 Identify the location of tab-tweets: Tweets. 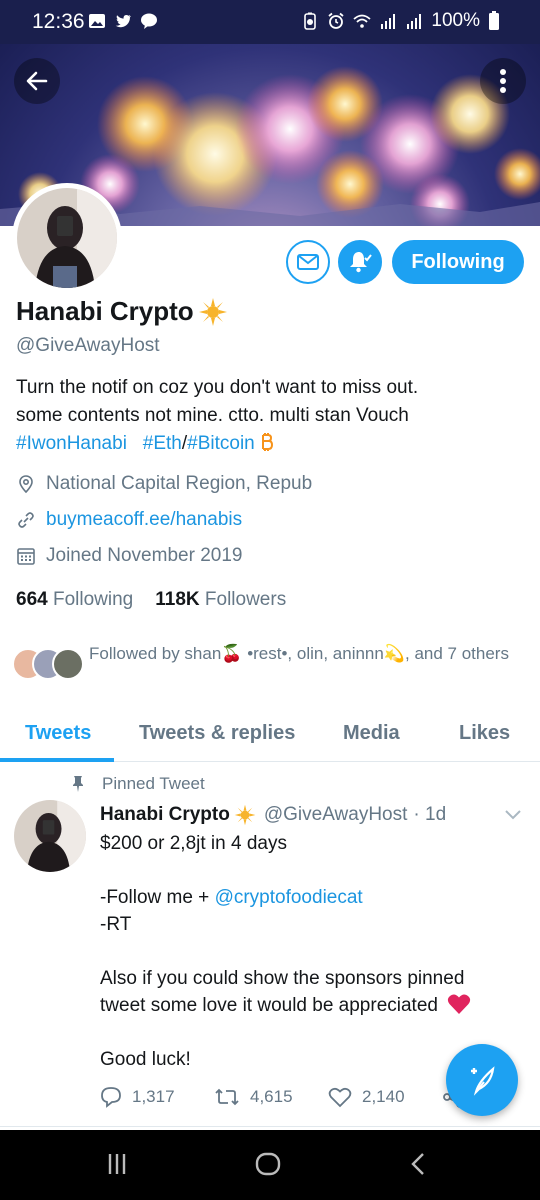
(58, 733).